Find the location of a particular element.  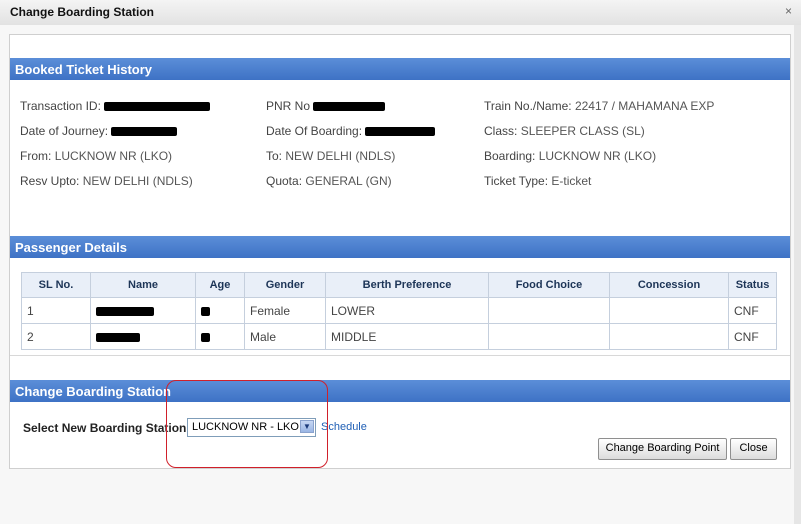

close-button: Close is located at coordinates (753, 449).